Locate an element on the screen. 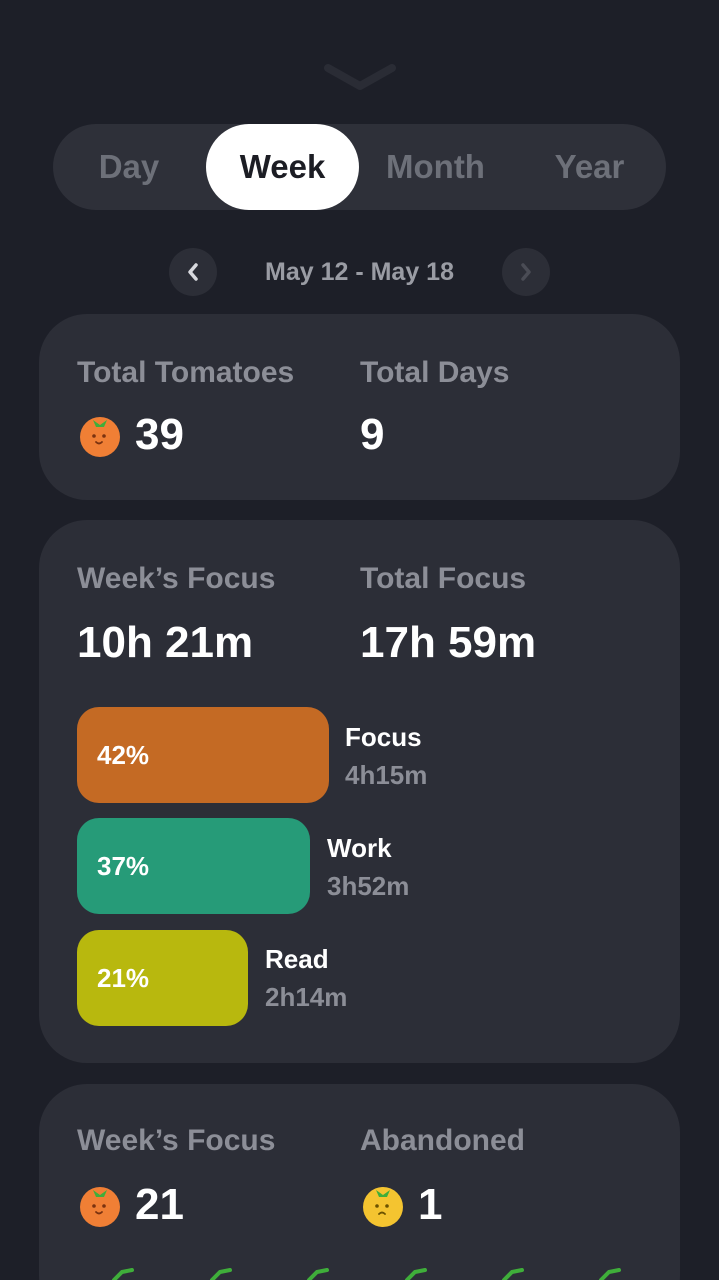 This screenshot has height=1280, width=719. week-focus-value: 10h 21m is located at coordinates (165, 642).